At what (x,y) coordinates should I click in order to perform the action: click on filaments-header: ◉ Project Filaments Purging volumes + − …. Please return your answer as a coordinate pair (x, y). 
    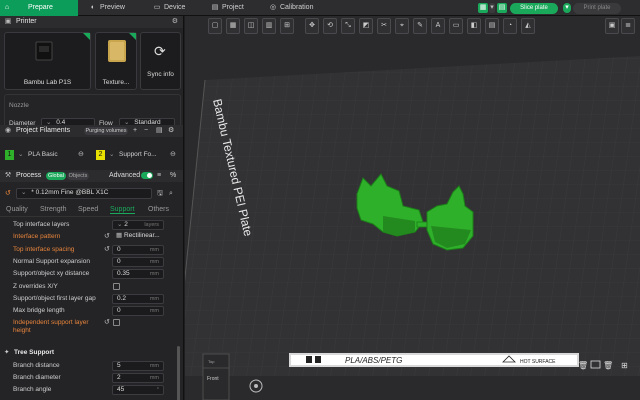
    Looking at the image, I should click on (91, 131).